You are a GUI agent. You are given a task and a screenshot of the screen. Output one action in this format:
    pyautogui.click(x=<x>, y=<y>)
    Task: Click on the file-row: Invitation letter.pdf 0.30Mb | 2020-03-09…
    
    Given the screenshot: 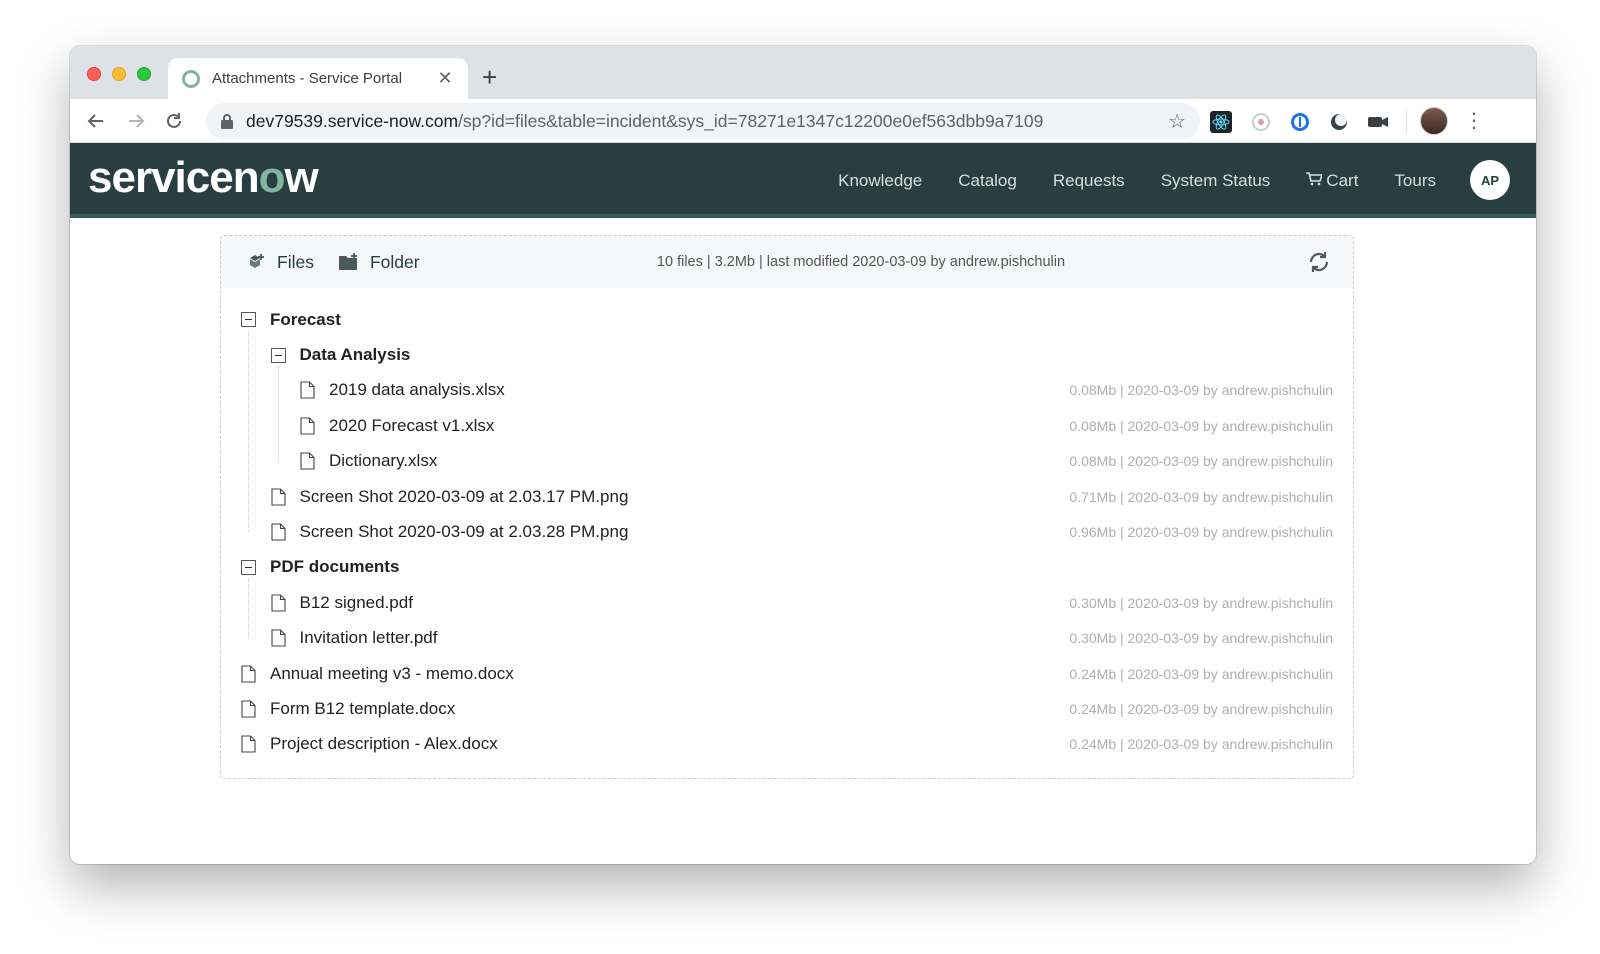 What is the action you would take?
    pyautogui.click(x=787, y=638)
    